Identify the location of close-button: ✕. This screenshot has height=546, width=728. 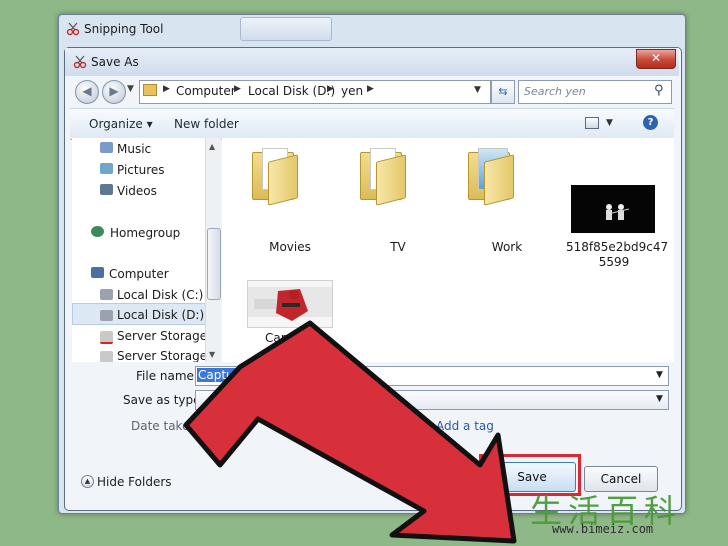
(656, 59).